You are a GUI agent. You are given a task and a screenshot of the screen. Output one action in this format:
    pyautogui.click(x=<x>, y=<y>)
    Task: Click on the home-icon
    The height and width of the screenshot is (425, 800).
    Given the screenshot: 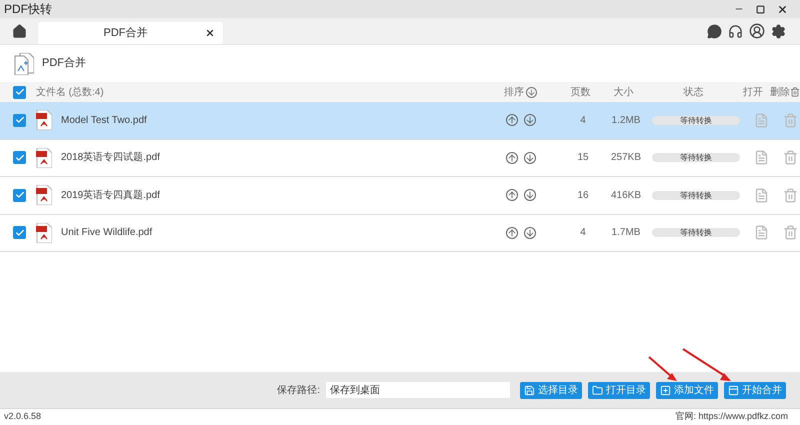 What is the action you would take?
    pyautogui.click(x=19, y=31)
    